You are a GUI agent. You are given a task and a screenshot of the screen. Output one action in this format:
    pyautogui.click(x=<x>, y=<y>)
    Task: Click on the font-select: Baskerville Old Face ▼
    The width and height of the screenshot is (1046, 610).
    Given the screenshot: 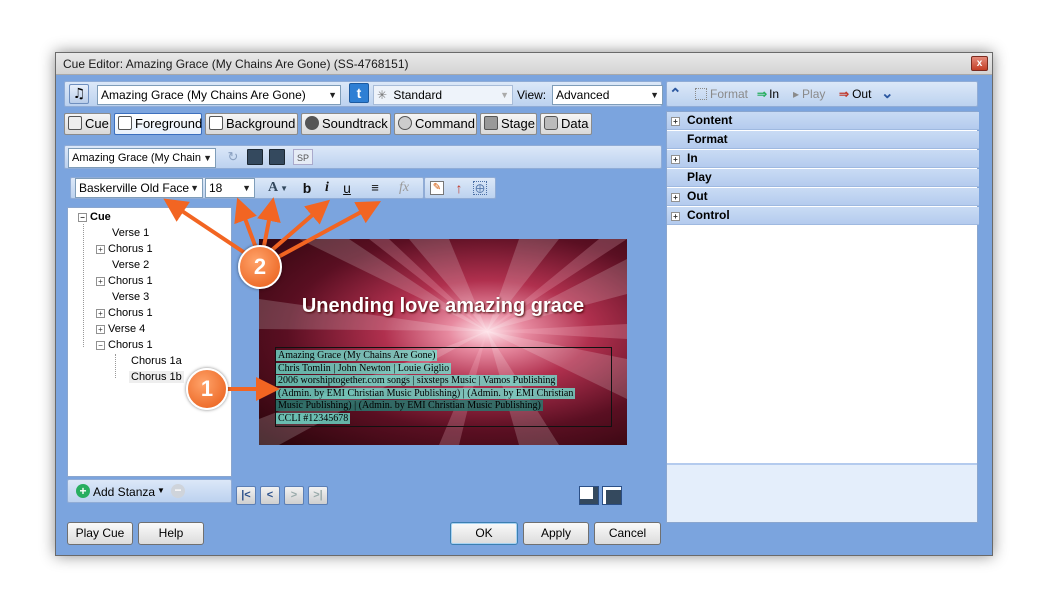 What is the action you would take?
    pyautogui.click(x=139, y=188)
    